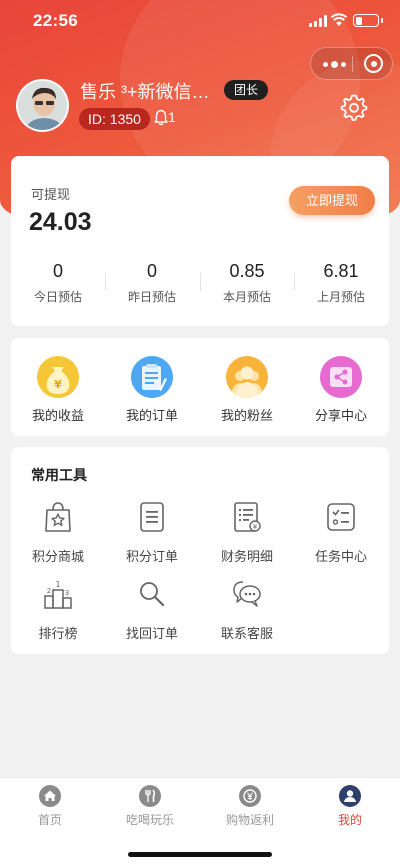  I want to click on tab-home: 首页, so click(50, 806).